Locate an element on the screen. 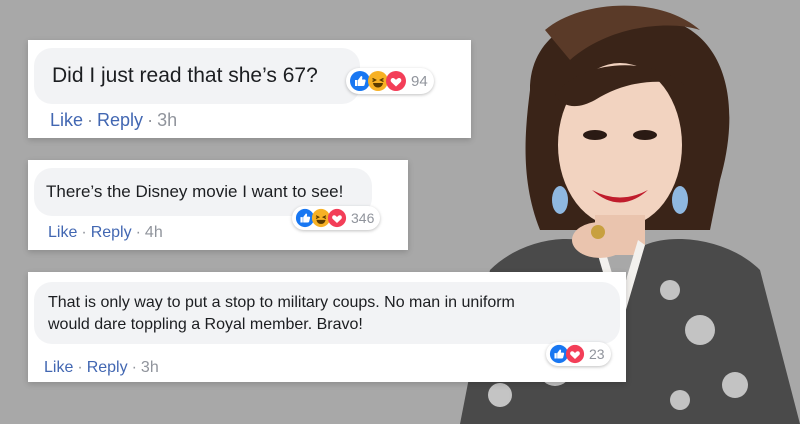 This screenshot has height=424, width=800. like-link-1: Like is located at coordinates (66, 120).